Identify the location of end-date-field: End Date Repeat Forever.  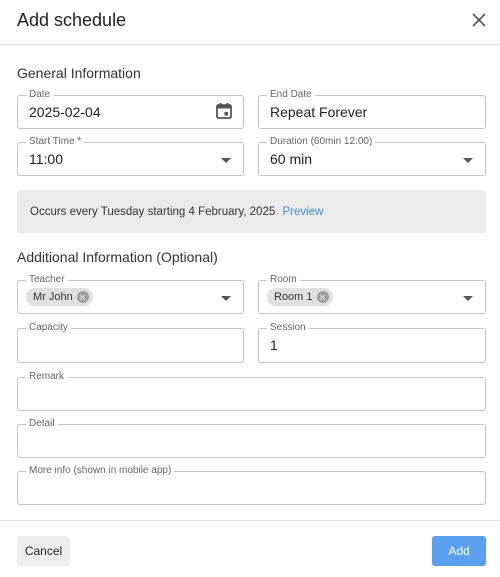
(372, 109).